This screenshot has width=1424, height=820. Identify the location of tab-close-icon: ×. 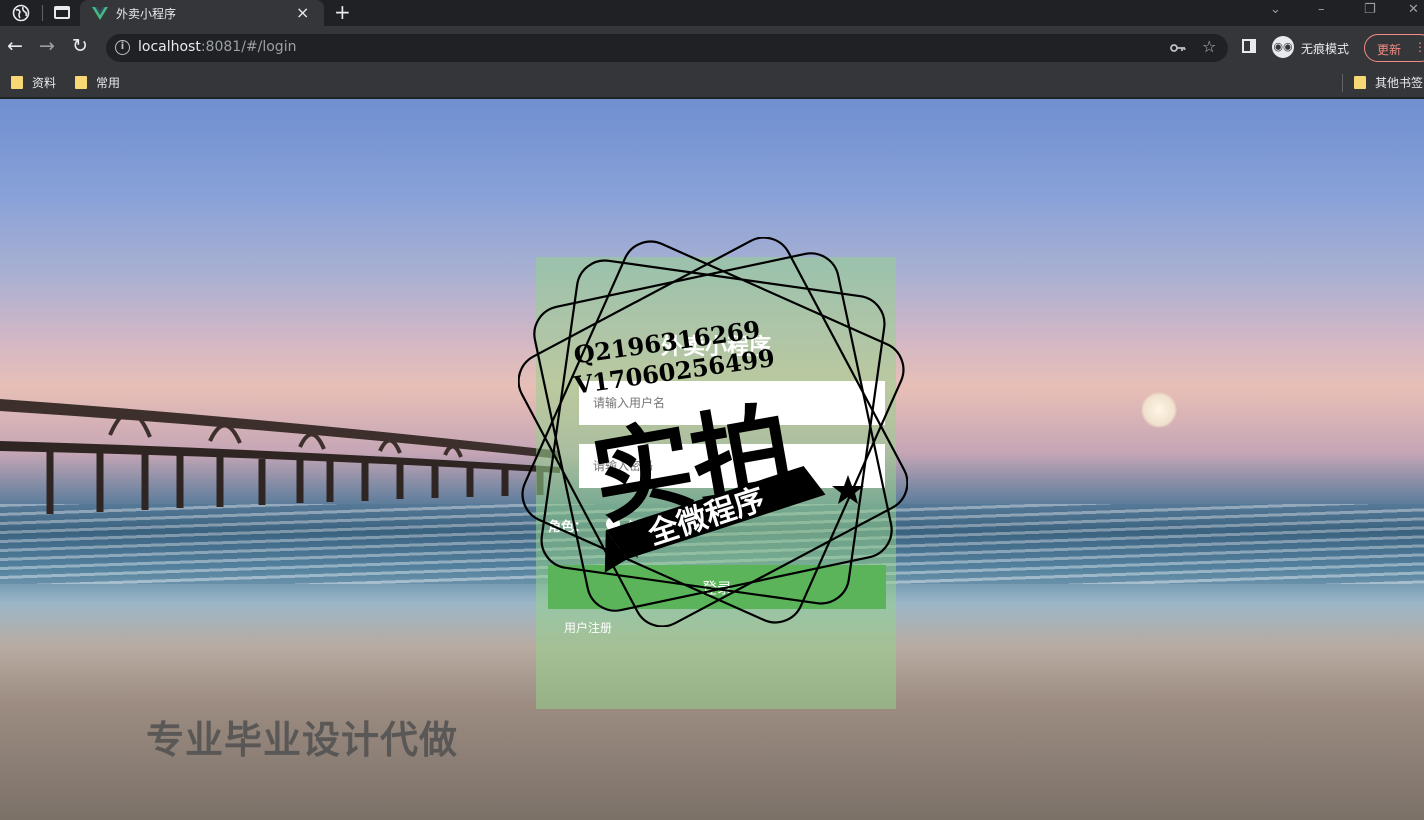
(302, 12).